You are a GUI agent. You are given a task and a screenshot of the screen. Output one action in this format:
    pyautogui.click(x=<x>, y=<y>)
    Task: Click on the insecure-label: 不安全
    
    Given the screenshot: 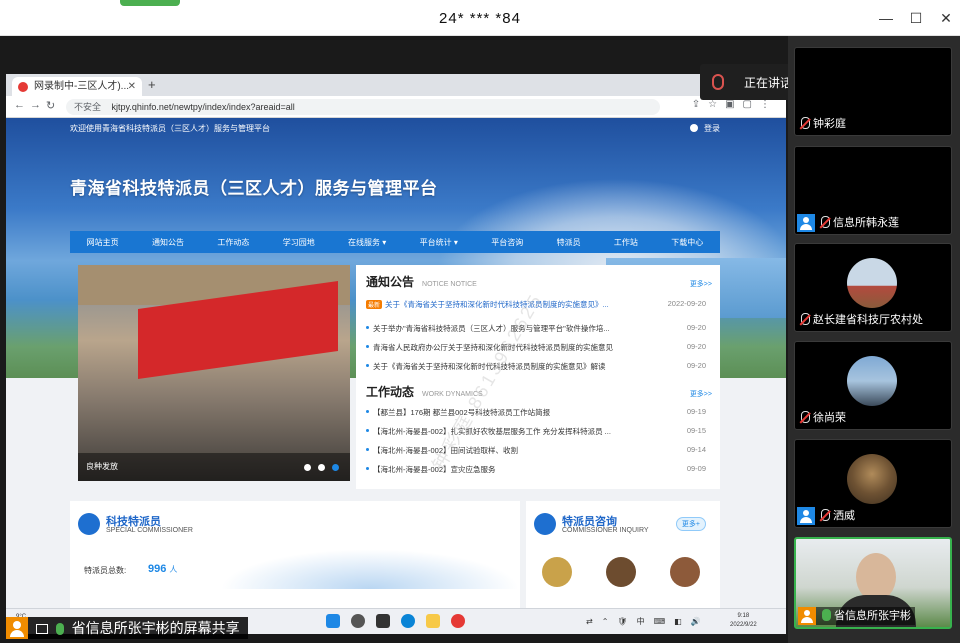 What is the action you would take?
    pyautogui.click(x=88, y=107)
    